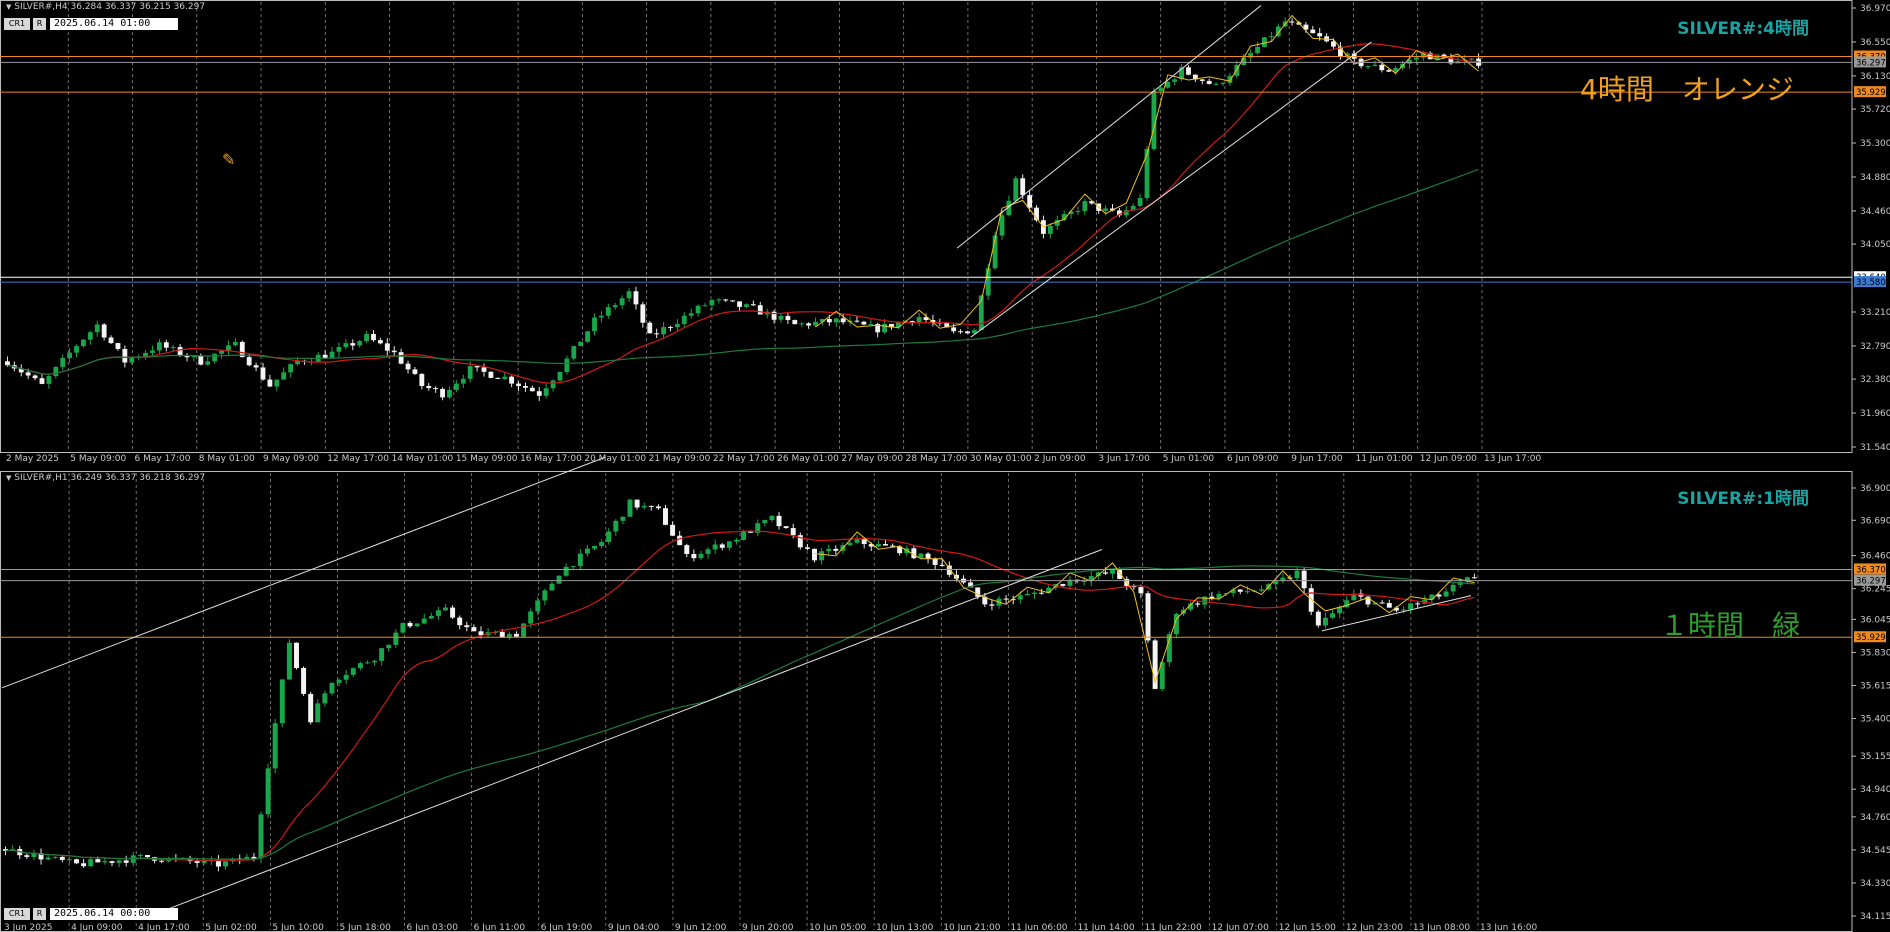 The image size is (1890, 932). Describe the element at coordinates (1871, 570) in the screenshot. I see `price-level-label: 36.370` at that location.